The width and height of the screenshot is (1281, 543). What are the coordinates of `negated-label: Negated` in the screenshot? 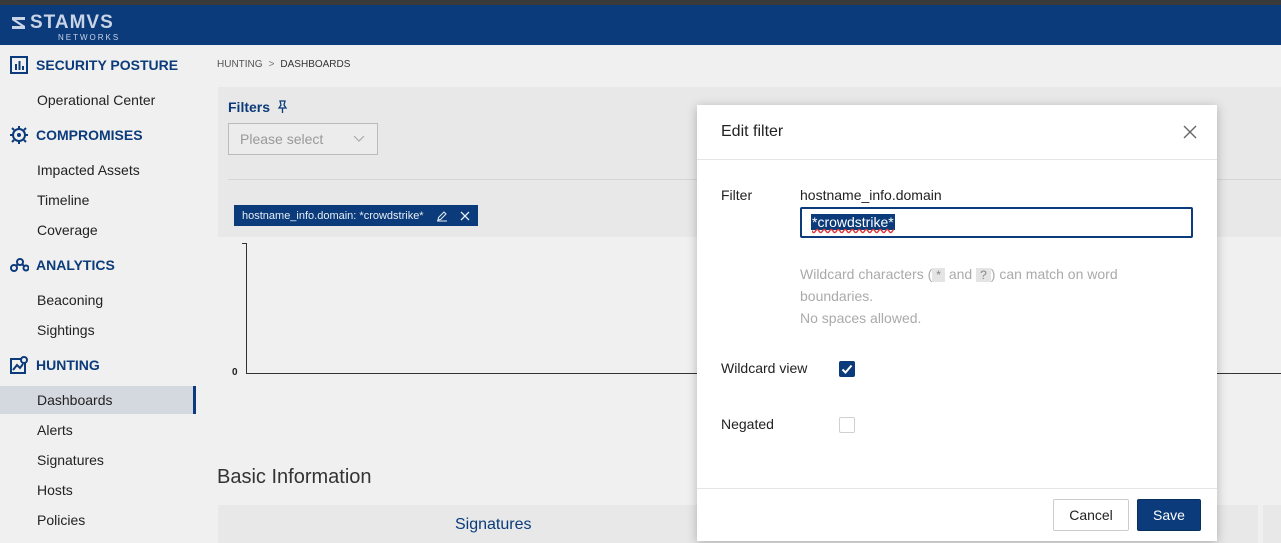 It's located at (747, 424).